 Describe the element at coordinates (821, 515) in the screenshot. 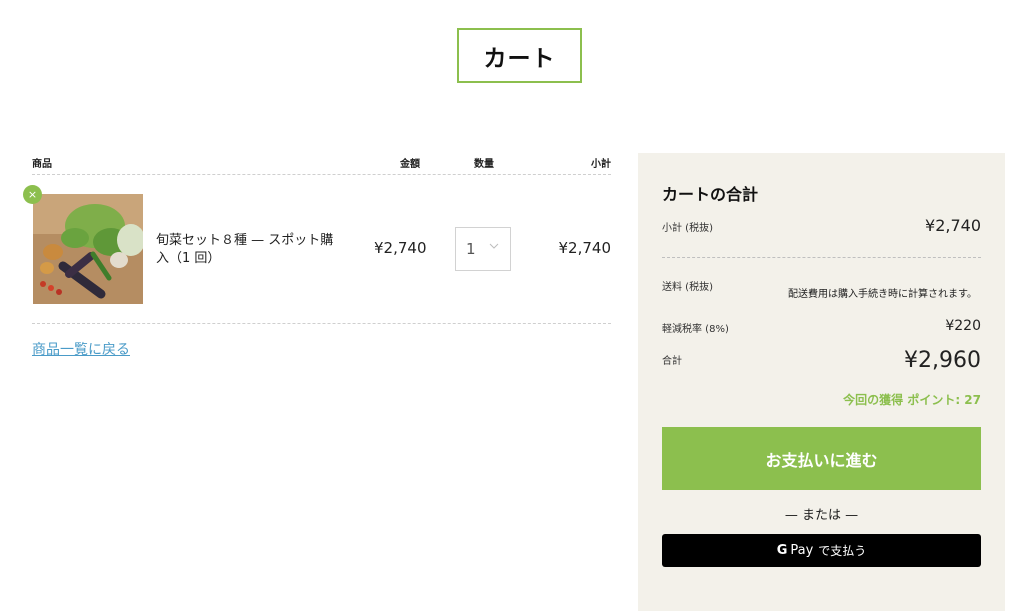

I see `or-separator: — または —` at that location.